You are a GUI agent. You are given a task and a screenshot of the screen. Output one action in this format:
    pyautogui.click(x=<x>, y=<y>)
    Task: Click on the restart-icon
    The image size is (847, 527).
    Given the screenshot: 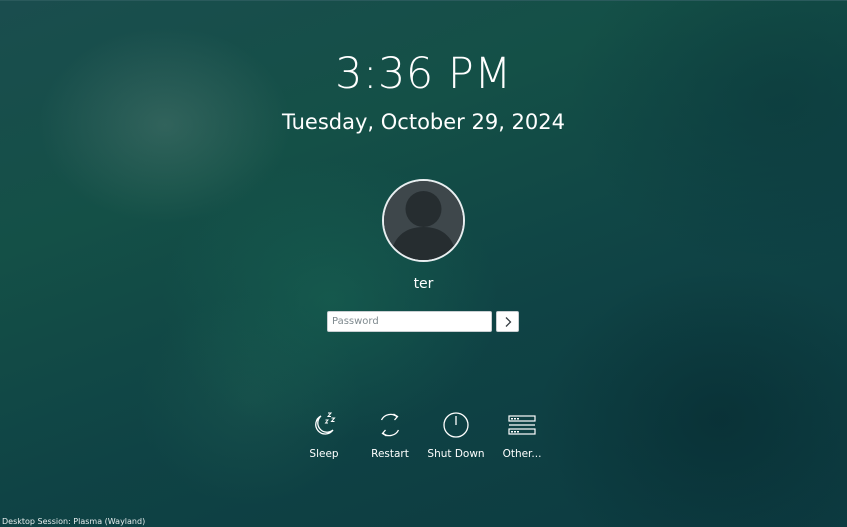 What is the action you would take?
    pyautogui.click(x=390, y=425)
    